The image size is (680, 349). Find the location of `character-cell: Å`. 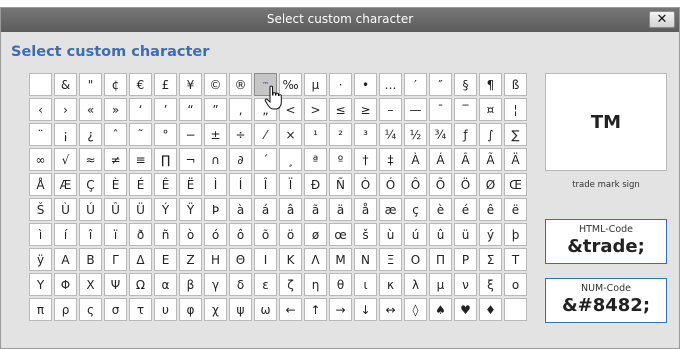

character-cell: Å is located at coordinates (40, 184).